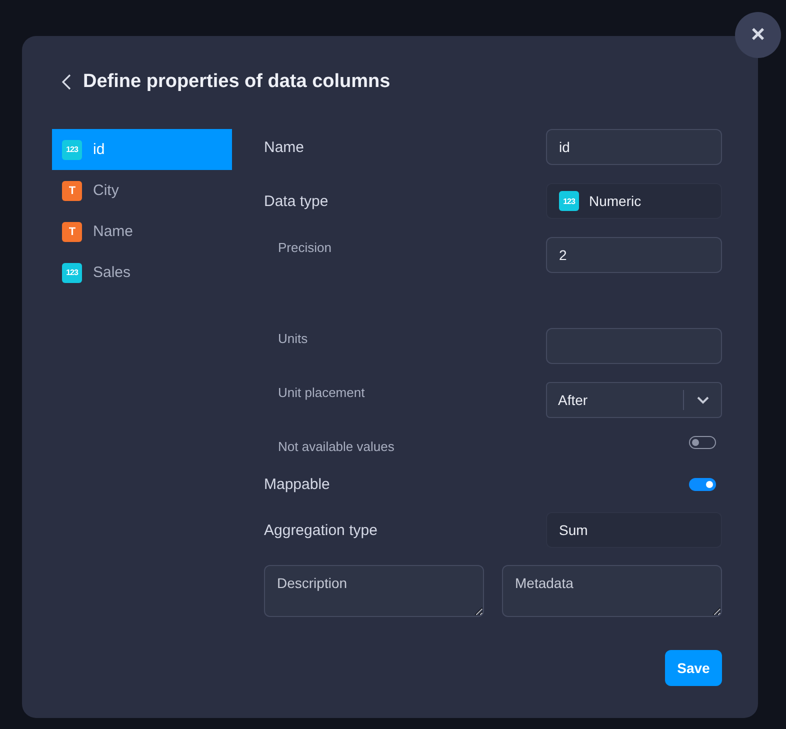  I want to click on field-label: Aggregation type, so click(321, 530).